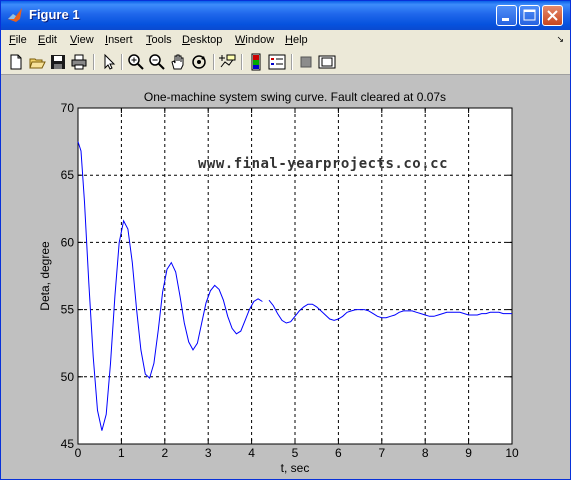  I want to click on x-tick-label: 3, so click(208, 453).